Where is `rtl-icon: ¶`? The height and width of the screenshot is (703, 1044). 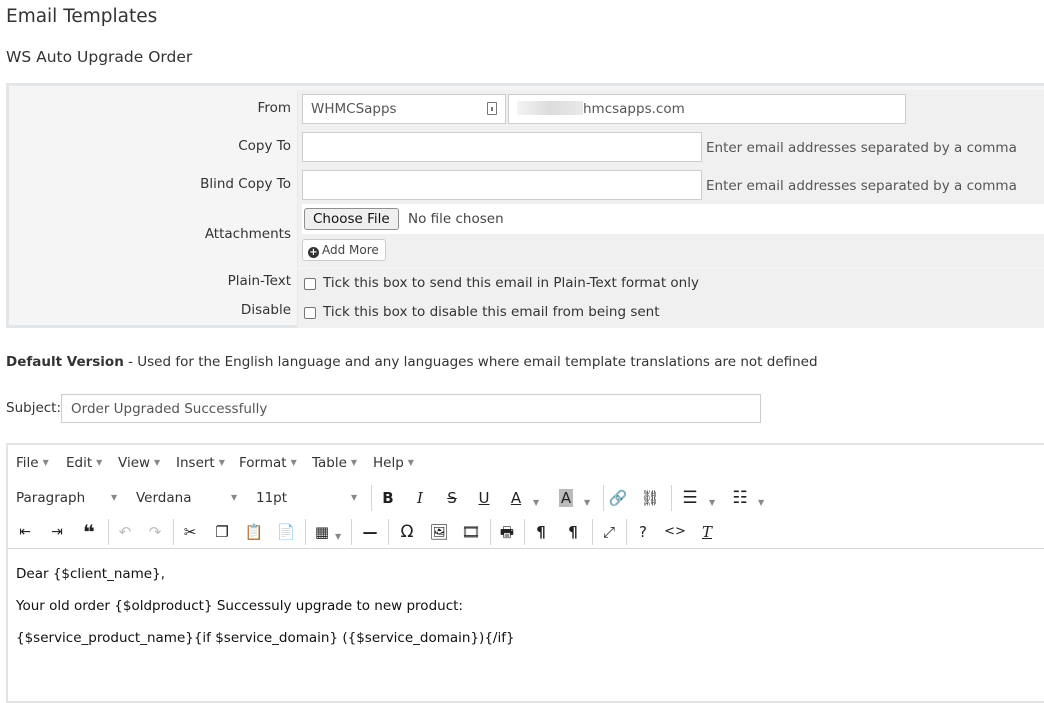 rtl-icon: ¶ is located at coordinates (573, 532).